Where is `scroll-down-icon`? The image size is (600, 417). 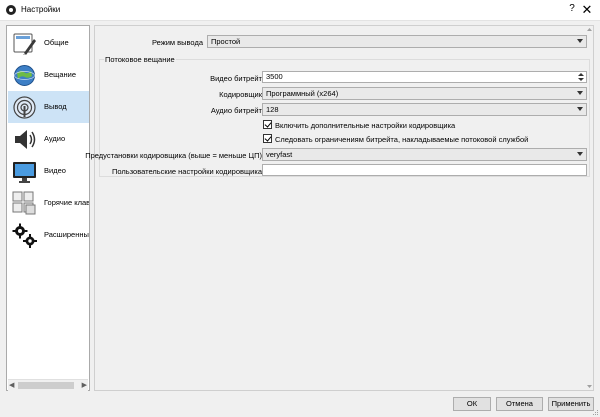
scroll-down-icon is located at coordinates (589, 386).